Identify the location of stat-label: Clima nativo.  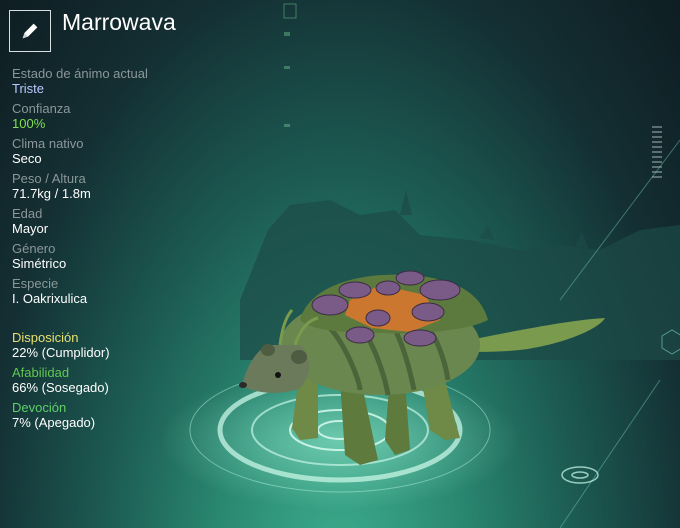
(48, 143).